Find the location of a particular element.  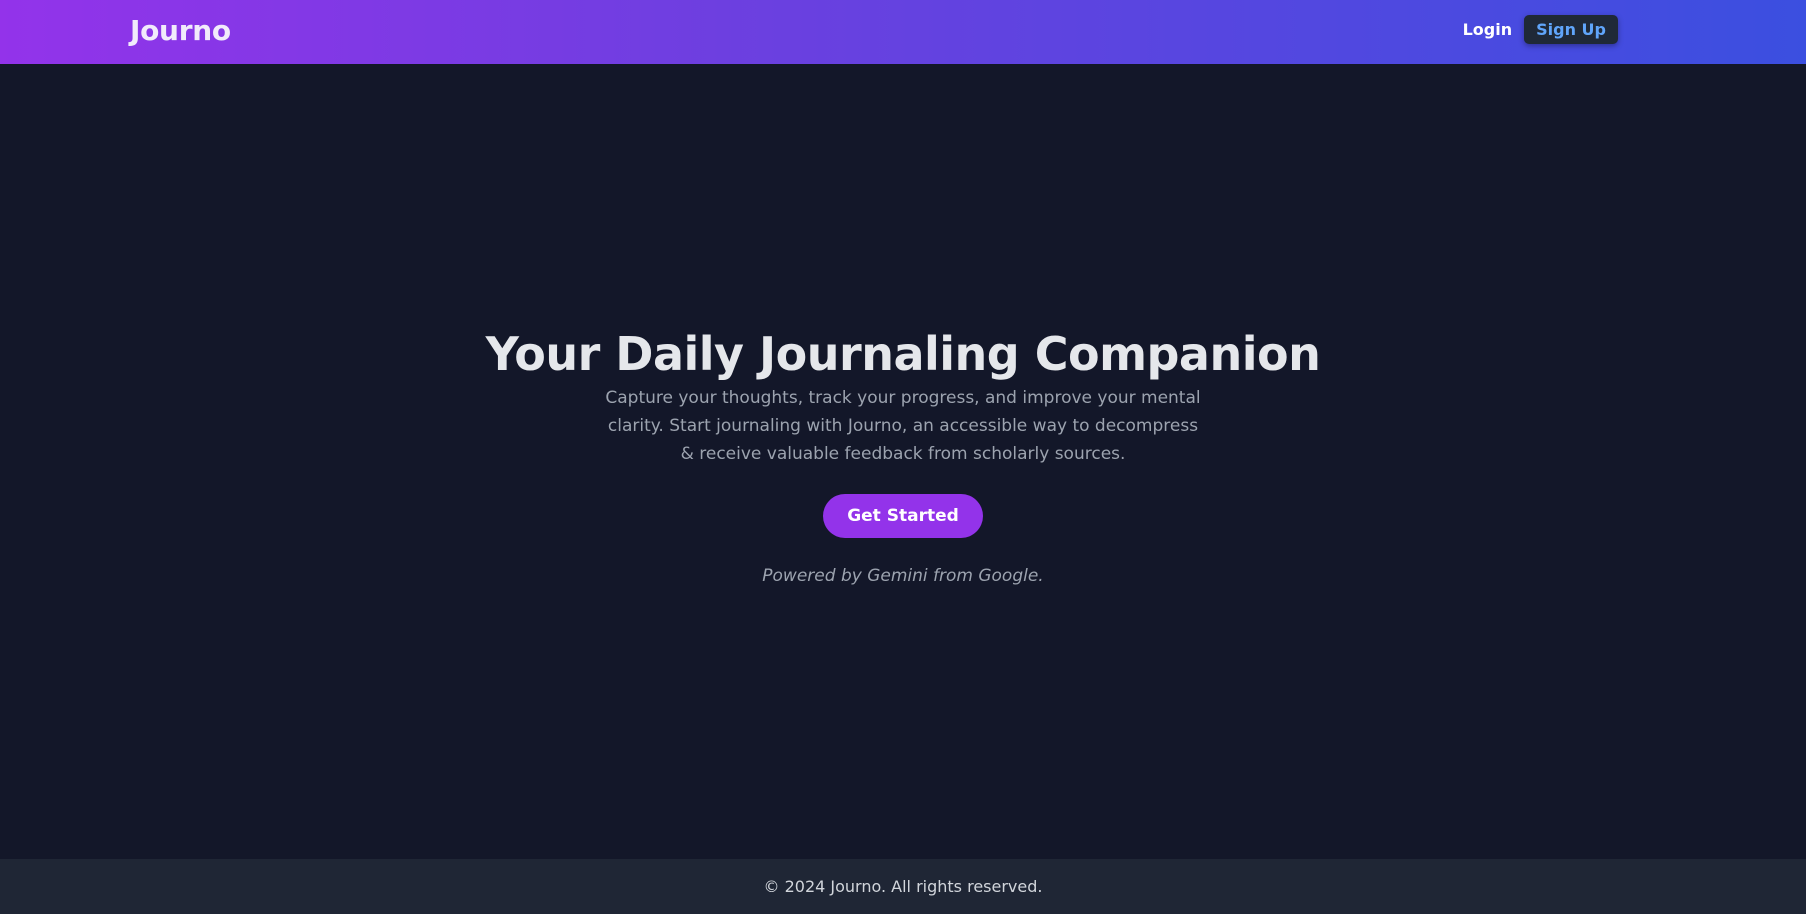

get-started-button: Get Started is located at coordinates (903, 515).